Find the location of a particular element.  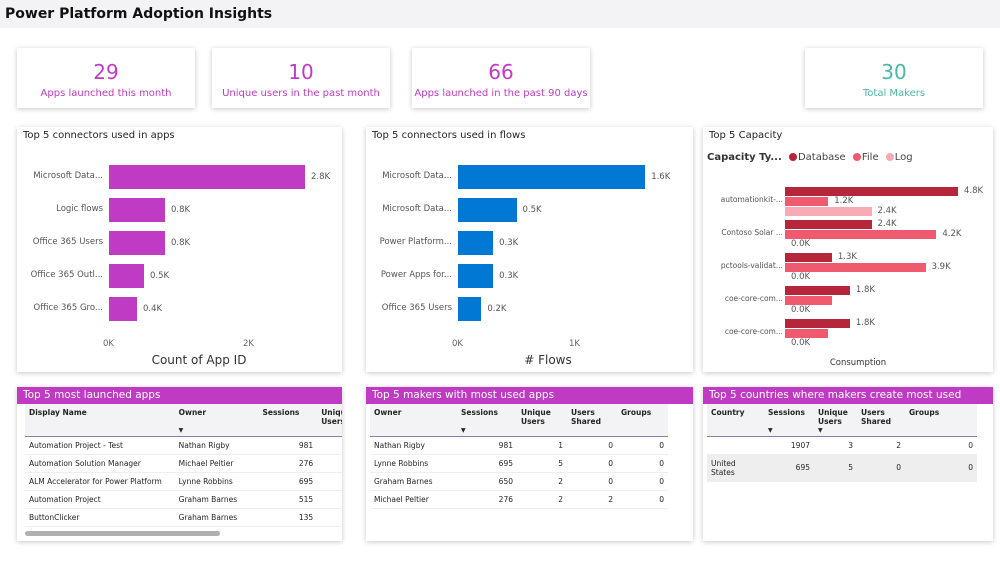

data-label: 0.2K is located at coordinates (497, 309).